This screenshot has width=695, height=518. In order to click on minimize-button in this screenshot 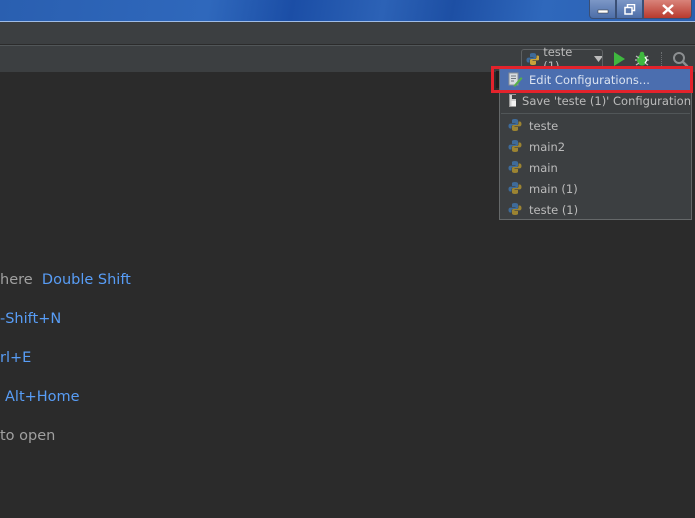, I will do `click(602, 9)`.